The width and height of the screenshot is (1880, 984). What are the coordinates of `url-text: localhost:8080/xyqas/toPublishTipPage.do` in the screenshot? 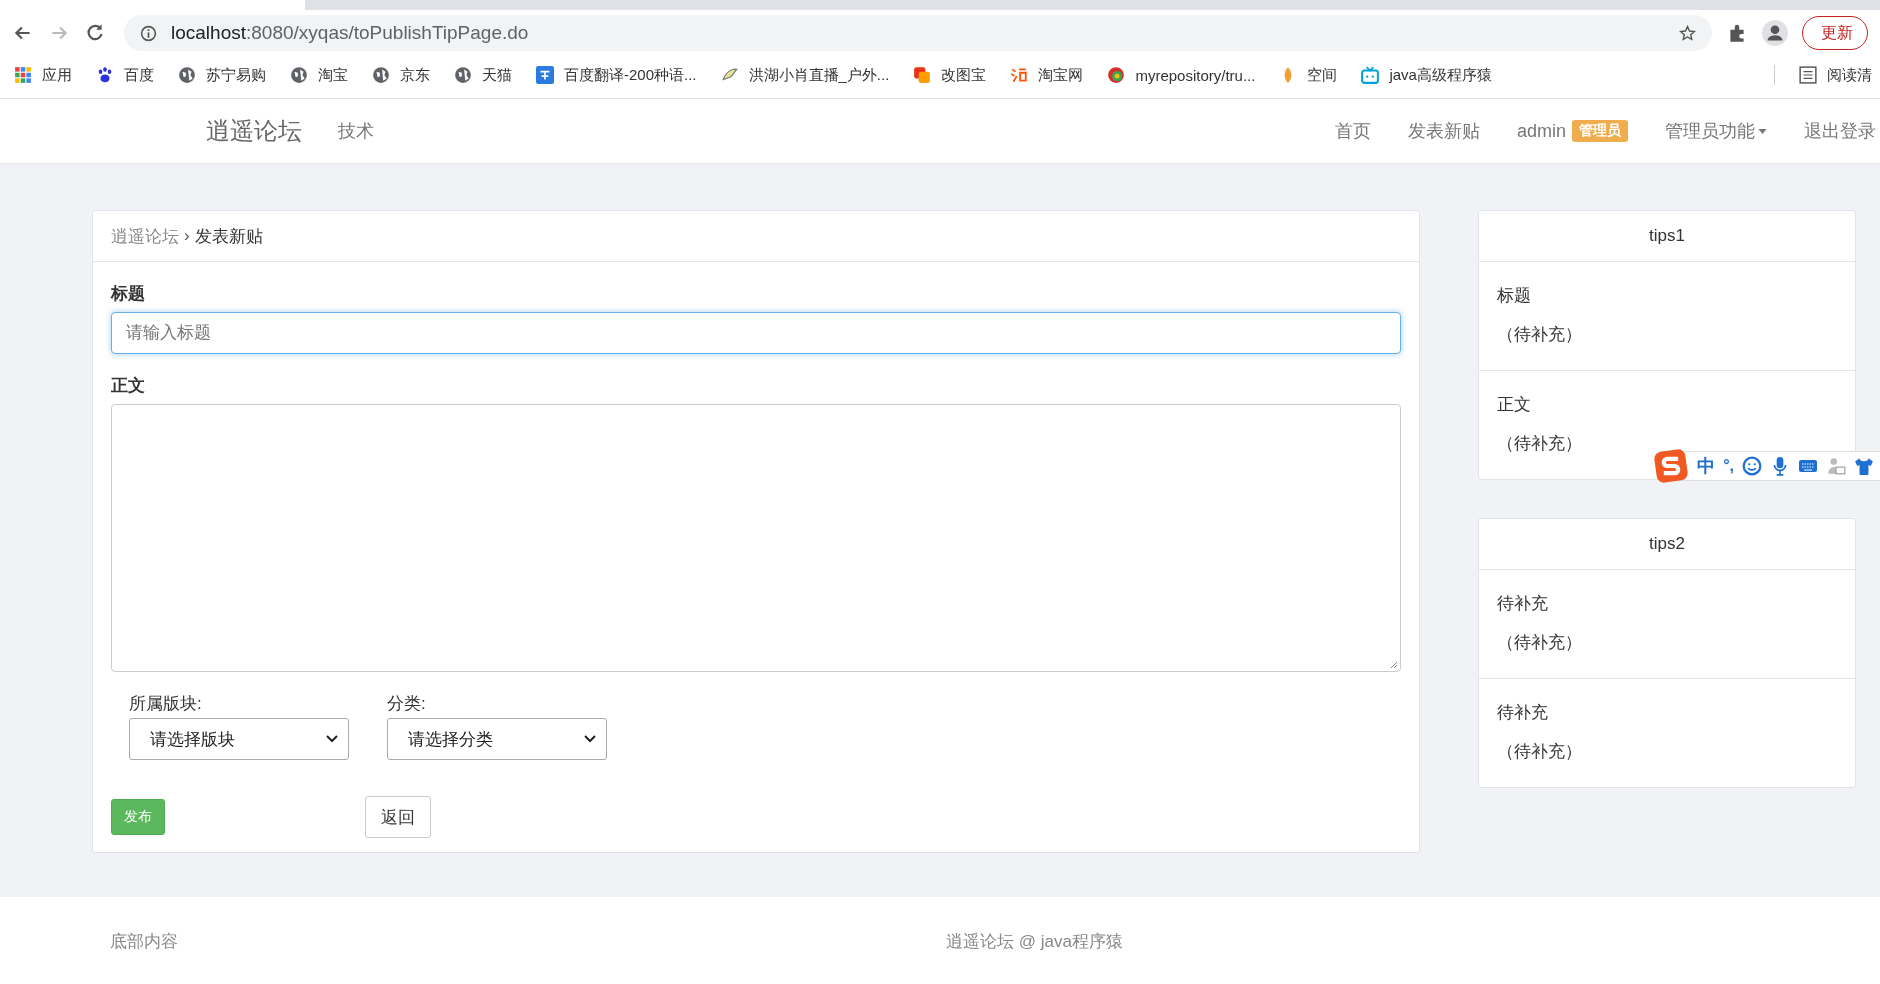 It's located at (350, 33).